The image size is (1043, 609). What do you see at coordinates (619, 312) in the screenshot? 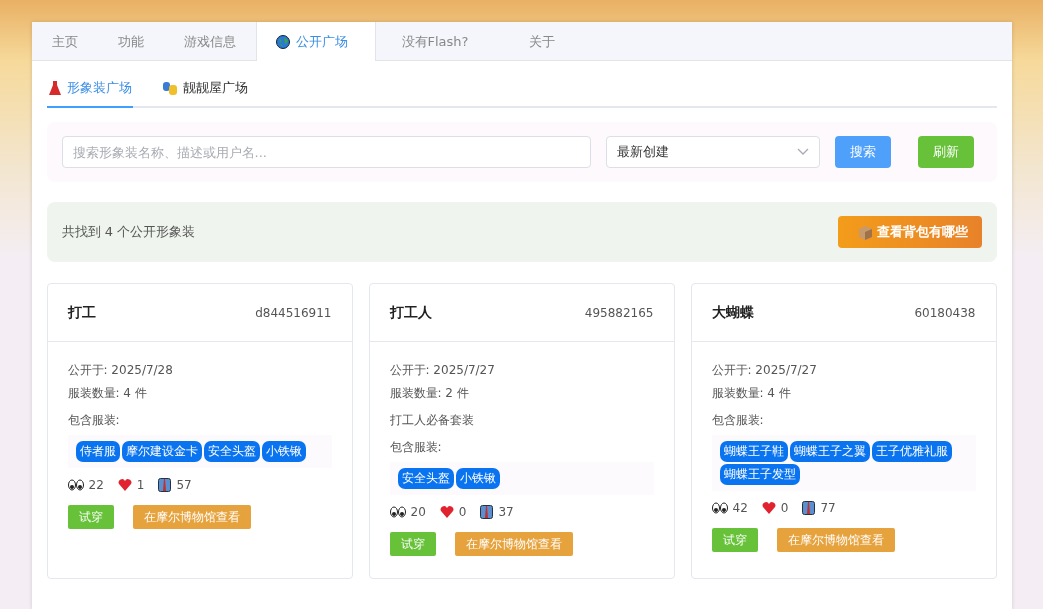
I see `outfit-id: 495882165` at bounding box center [619, 312].